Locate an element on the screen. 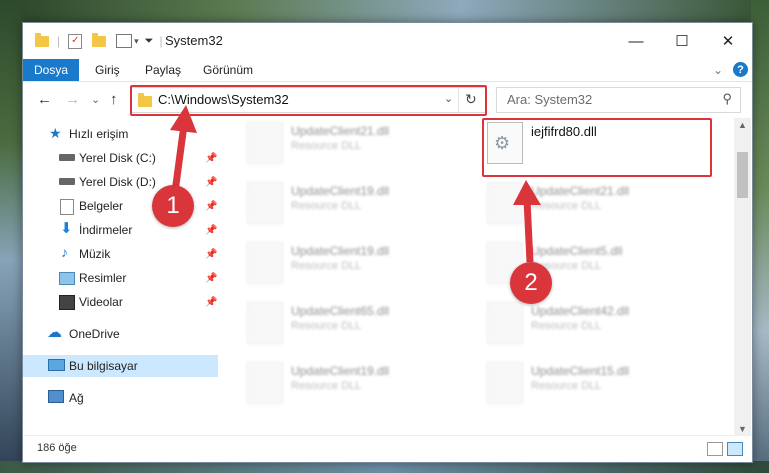 Image resolution: width=769 pixels, height=473 pixels. callout-2: 2 is located at coordinates (531, 283).